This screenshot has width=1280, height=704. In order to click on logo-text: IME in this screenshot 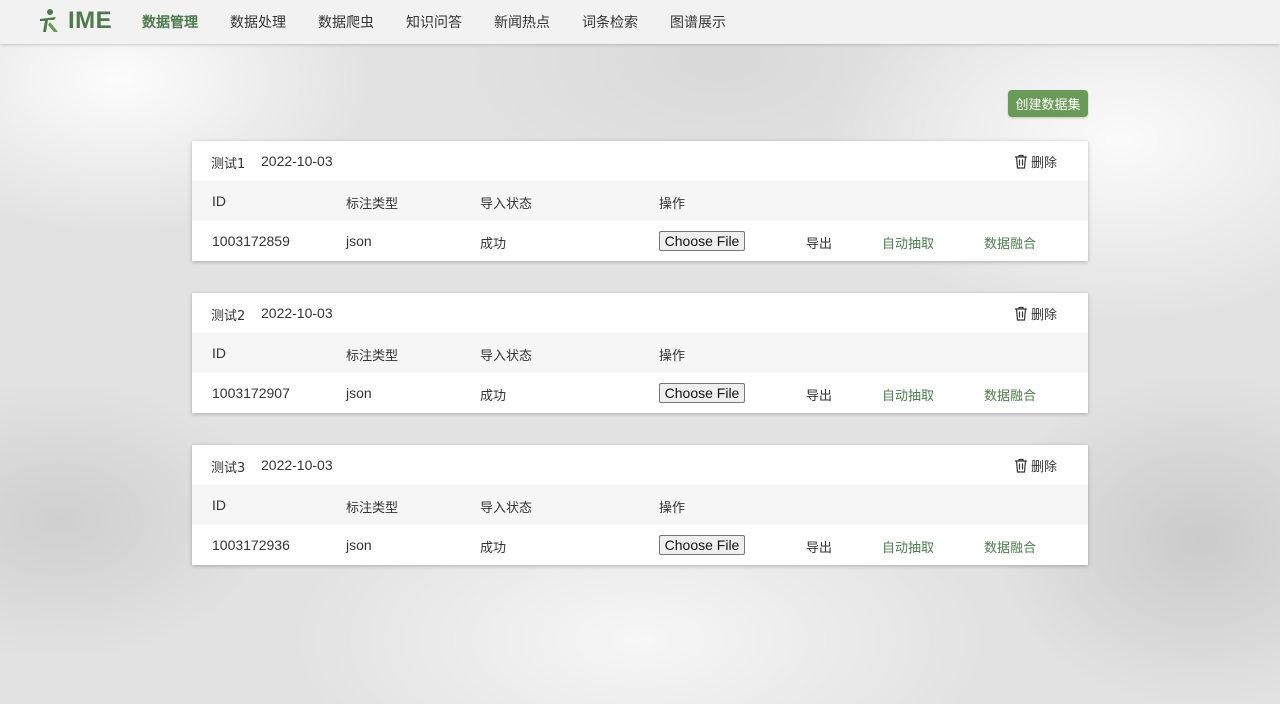, I will do `click(90, 20)`.